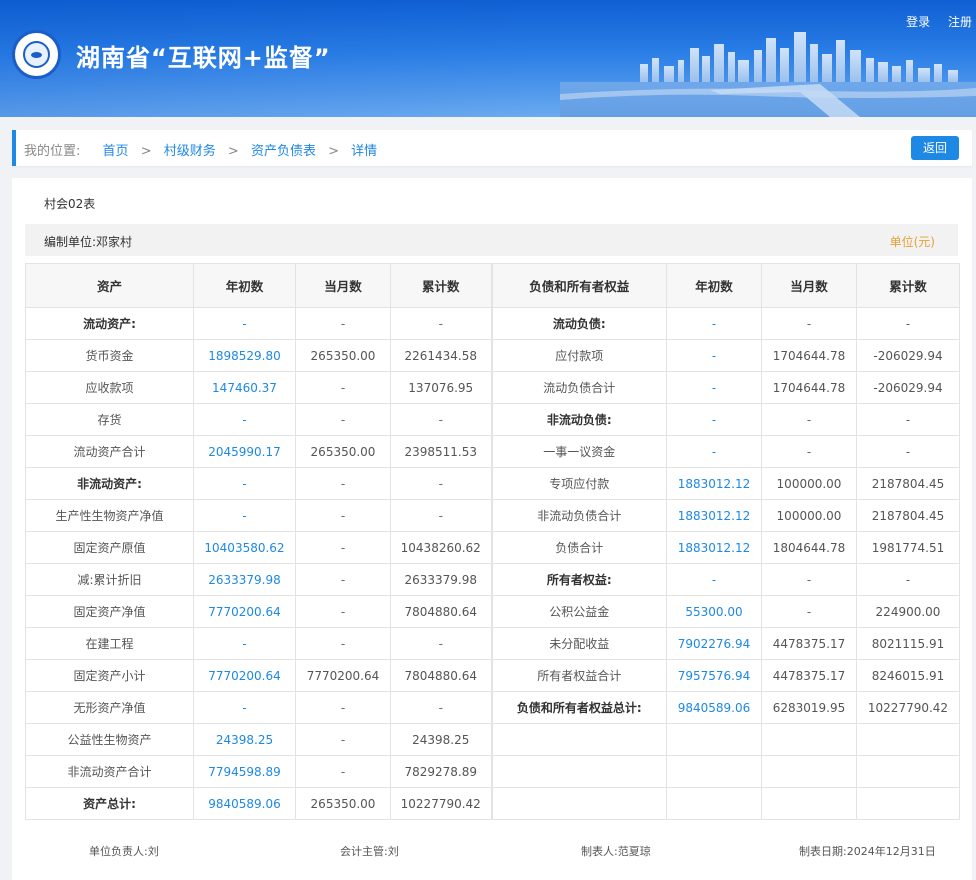 This screenshot has height=880, width=976. What do you see at coordinates (578, 355) in the screenshot?
I see `liability-item-cell: 应付款项` at bounding box center [578, 355].